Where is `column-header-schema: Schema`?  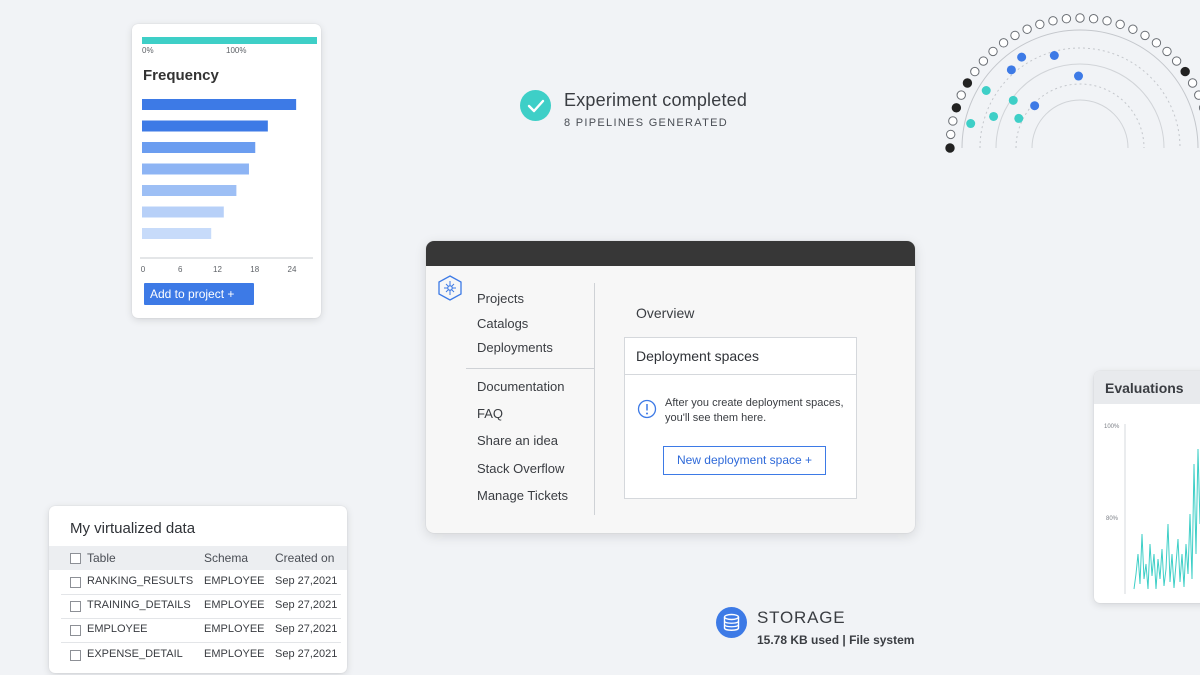 column-header-schema: Schema is located at coordinates (226, 558).